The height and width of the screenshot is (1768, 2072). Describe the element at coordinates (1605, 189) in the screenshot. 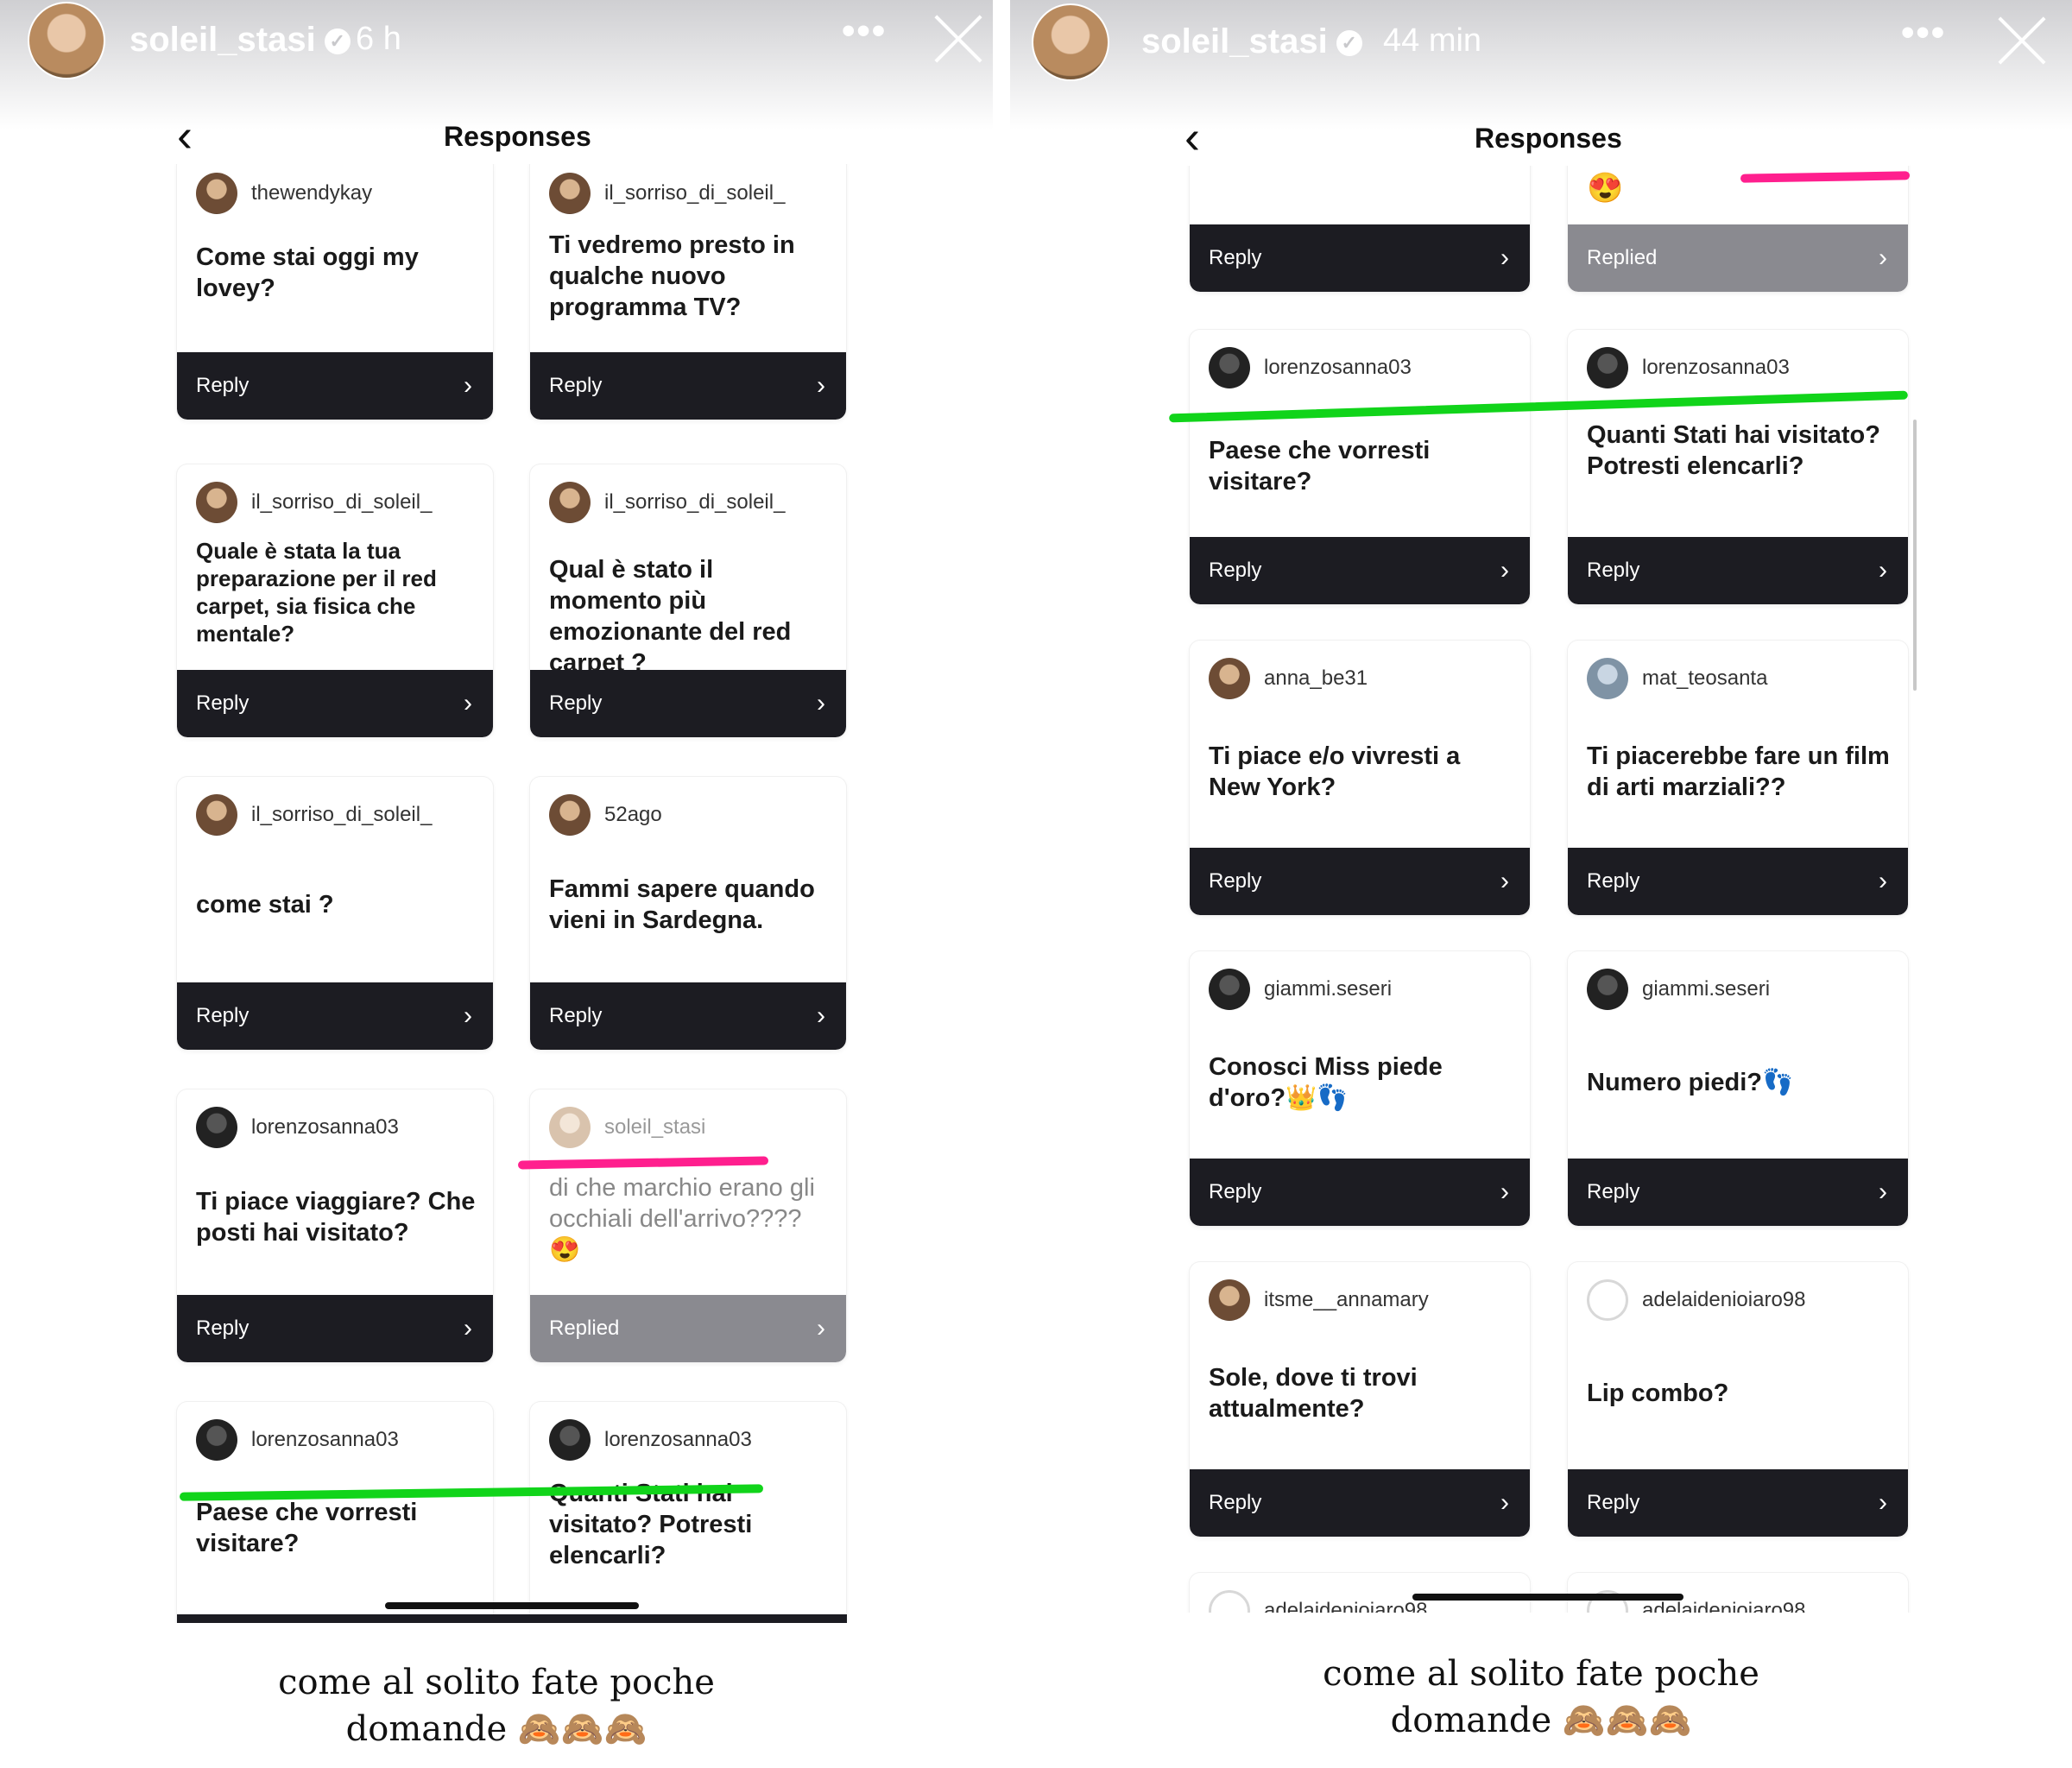

I see `emoji: 😍` at that location.